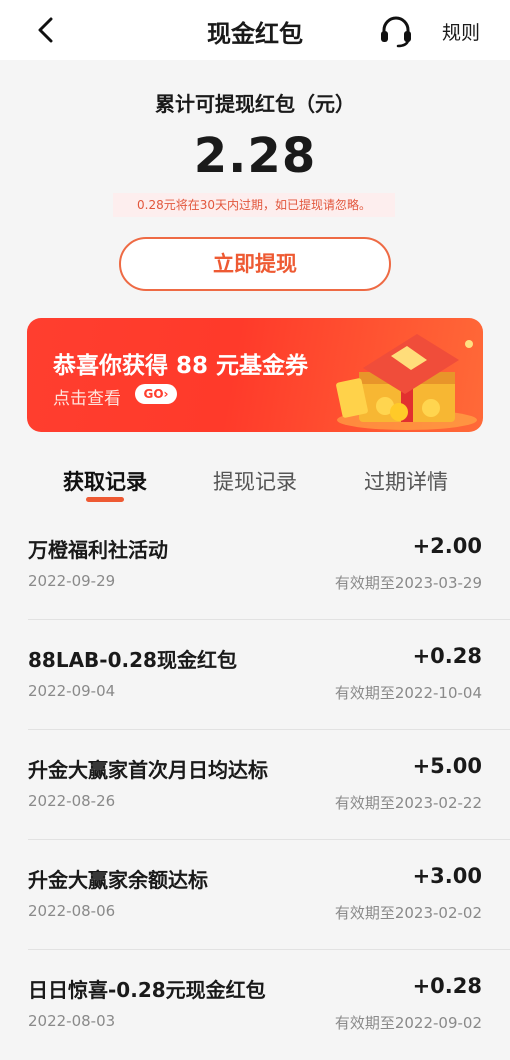 The image size is (510, 1060). What do you see at coordinates (408, 1023) in the screenshot?
I see `record-validity: 有效期至2022-09-02` at bounding box center [408, 1023].